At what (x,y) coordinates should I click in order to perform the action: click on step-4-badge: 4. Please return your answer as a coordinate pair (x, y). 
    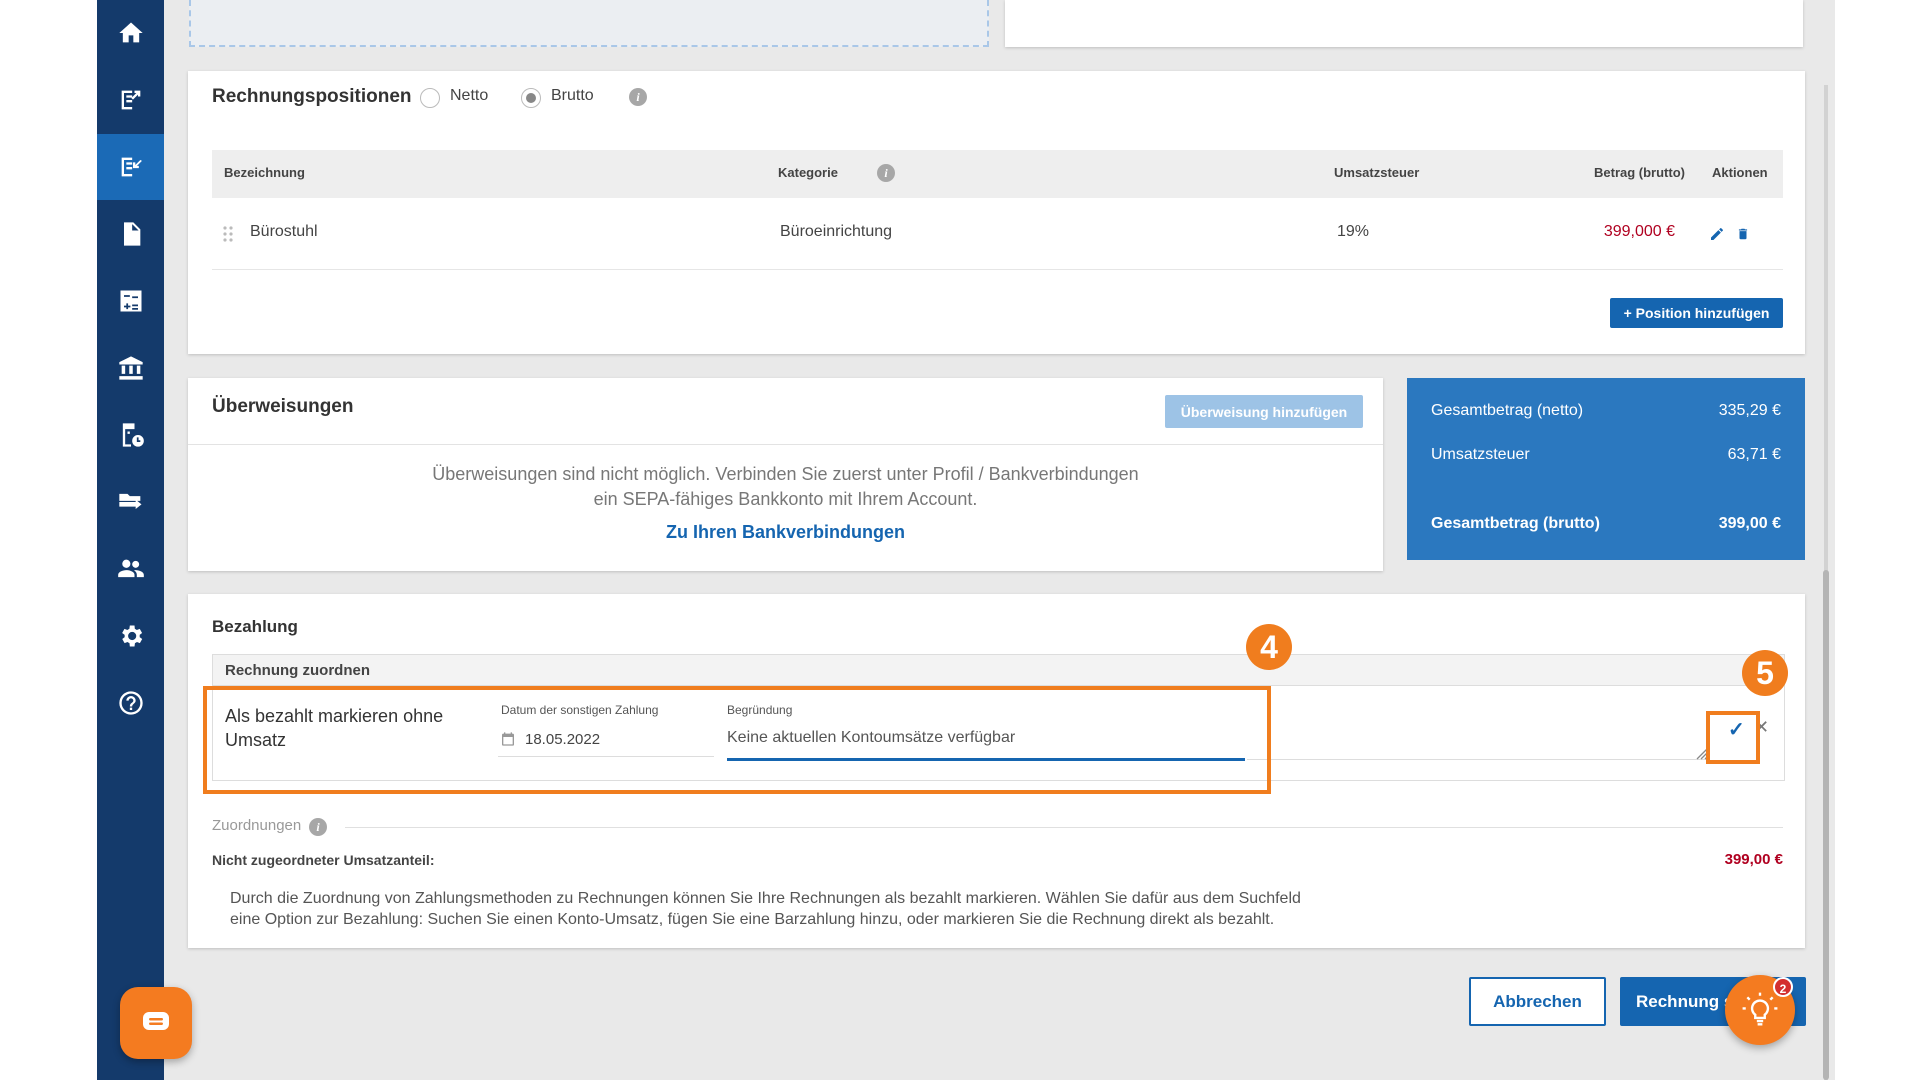
    Looking at the image, I should click on (1269, 647).